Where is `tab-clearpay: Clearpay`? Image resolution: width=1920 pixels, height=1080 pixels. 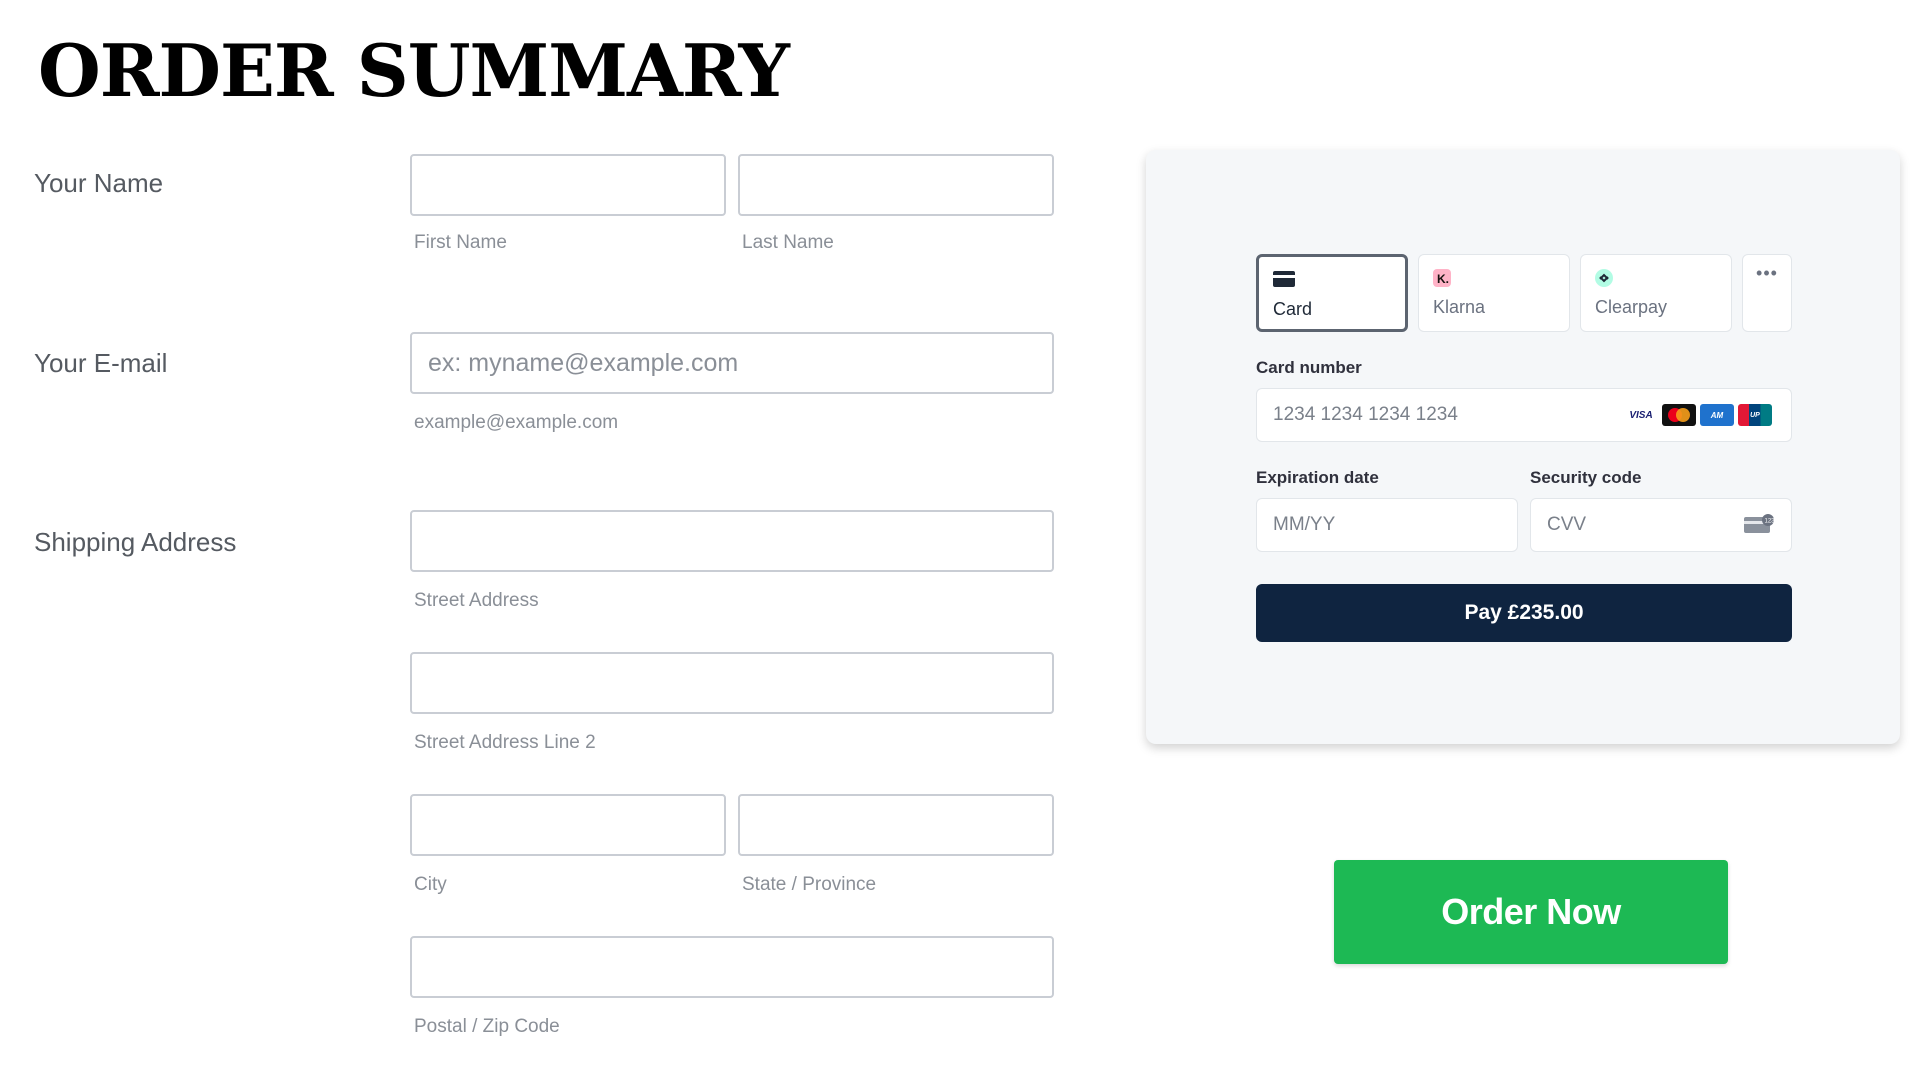
tab-clearpay: Clearpay is located at coordinates (1656, 293).